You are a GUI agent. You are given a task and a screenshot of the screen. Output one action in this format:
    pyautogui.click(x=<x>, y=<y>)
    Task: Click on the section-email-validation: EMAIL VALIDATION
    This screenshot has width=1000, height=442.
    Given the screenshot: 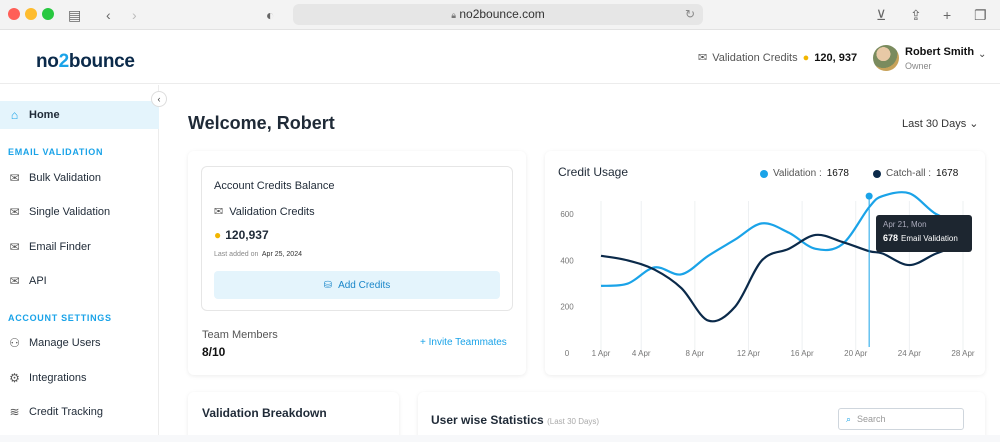 What is the action you would take?
    pyautogui.click(x=56, y=152)
    